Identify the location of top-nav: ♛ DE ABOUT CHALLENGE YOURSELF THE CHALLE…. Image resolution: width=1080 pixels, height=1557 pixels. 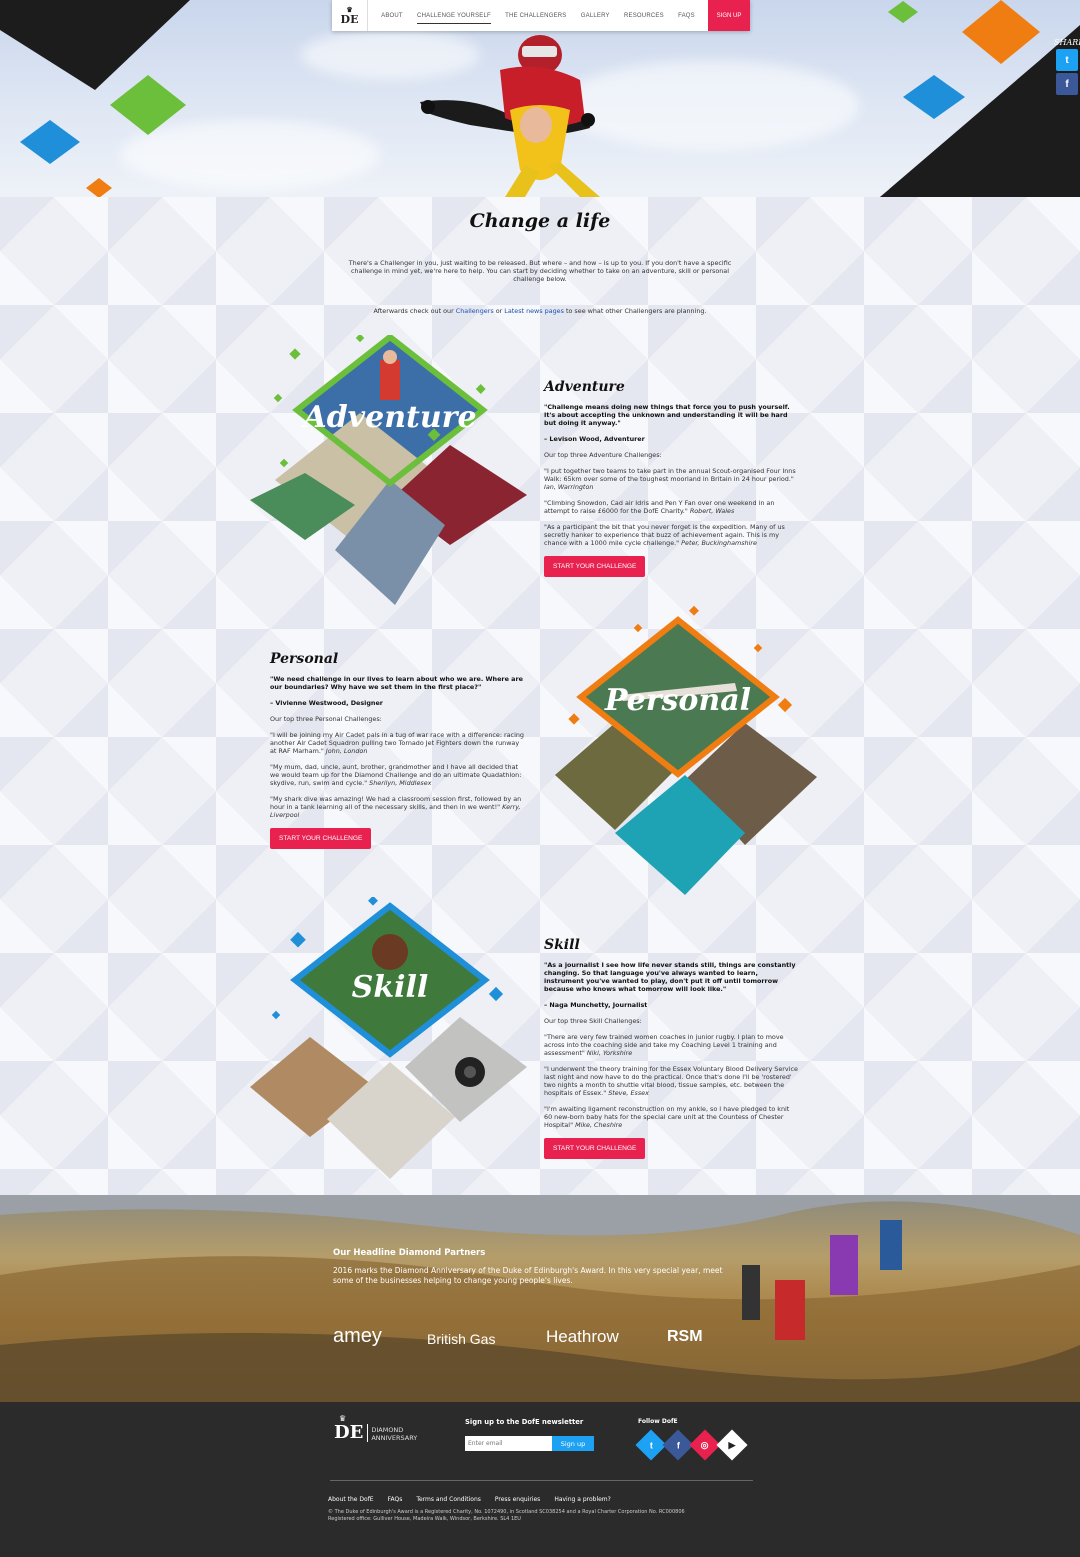
(541, 15).